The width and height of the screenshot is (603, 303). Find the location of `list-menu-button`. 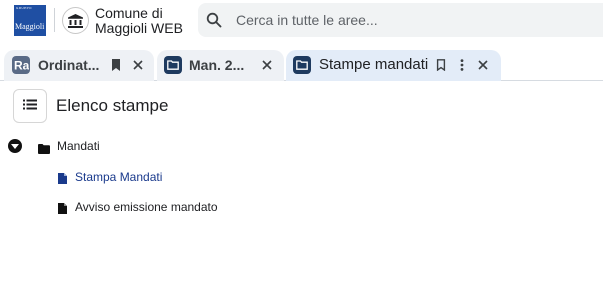

list-menu-button is located at coordinates (30, 106).